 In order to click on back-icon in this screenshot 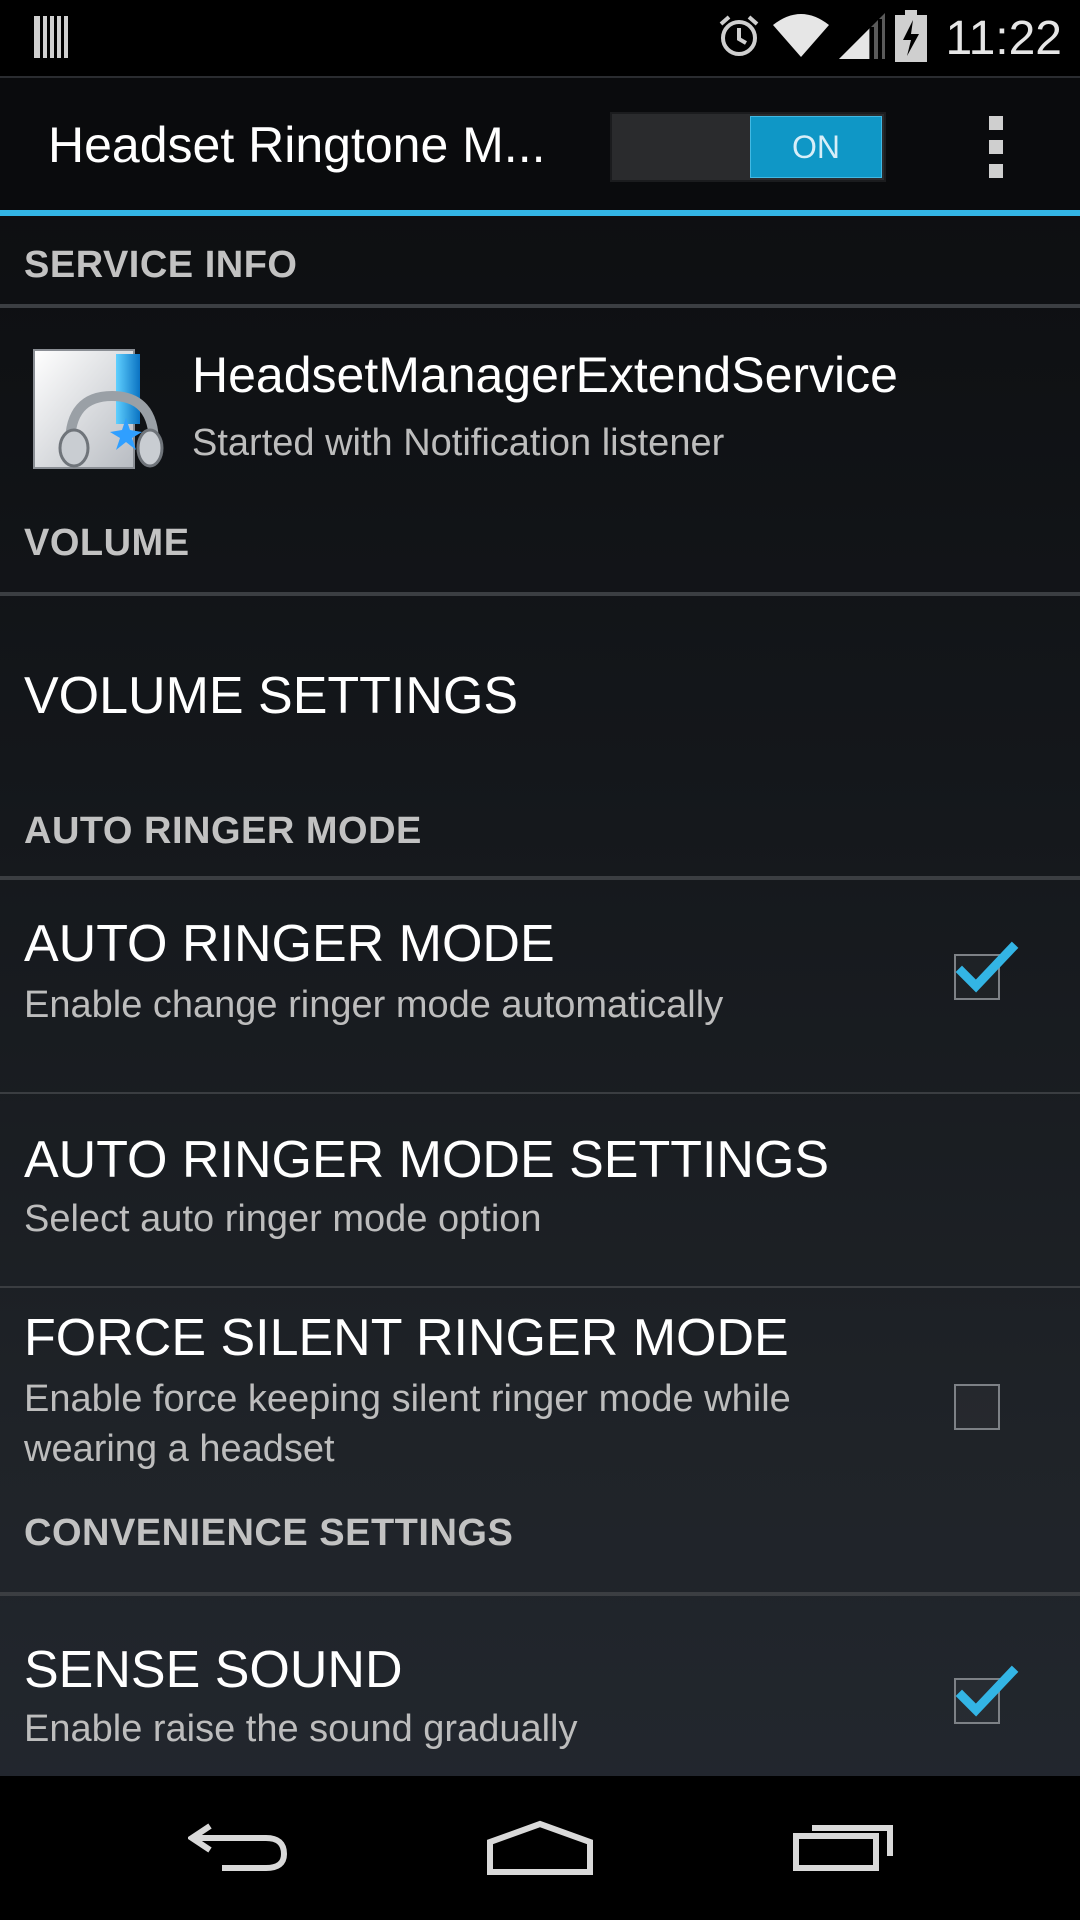, I will do `click(239, 1846)`.